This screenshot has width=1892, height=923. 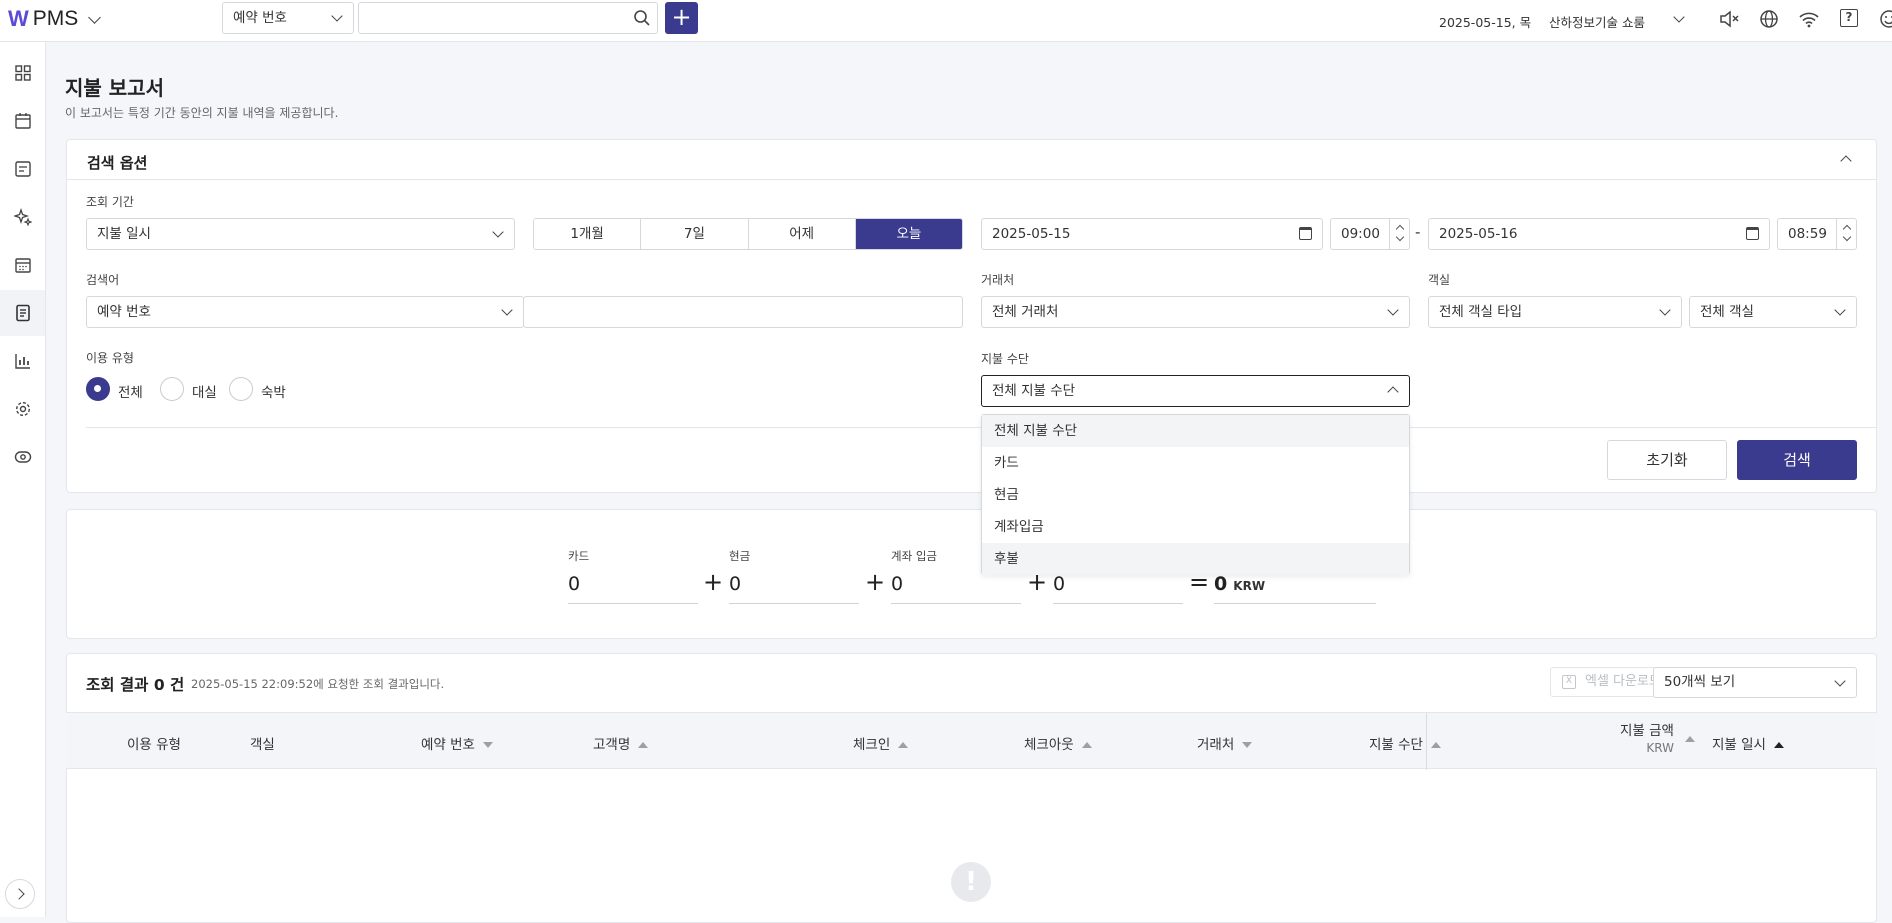 What do you see at coordinates (22, 265) in the screenshot?
I see `sidebar-item-schedule` at bounding box center [22, 265].